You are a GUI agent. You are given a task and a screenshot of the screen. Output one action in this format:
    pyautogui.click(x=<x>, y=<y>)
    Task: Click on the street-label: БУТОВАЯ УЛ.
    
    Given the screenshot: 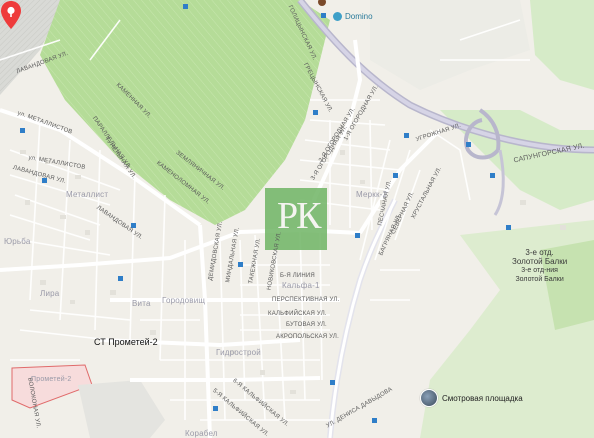 What is the action you would take?
    pyautogui.click(x=306, y=325)
    